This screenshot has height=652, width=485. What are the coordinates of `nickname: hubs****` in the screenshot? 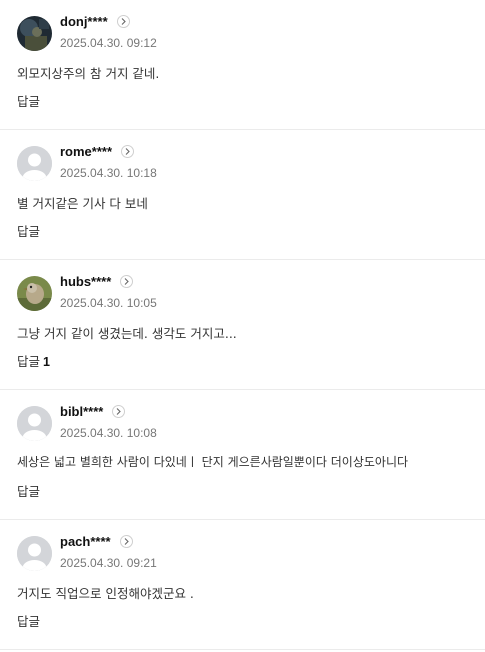 It's located at (85, 281).